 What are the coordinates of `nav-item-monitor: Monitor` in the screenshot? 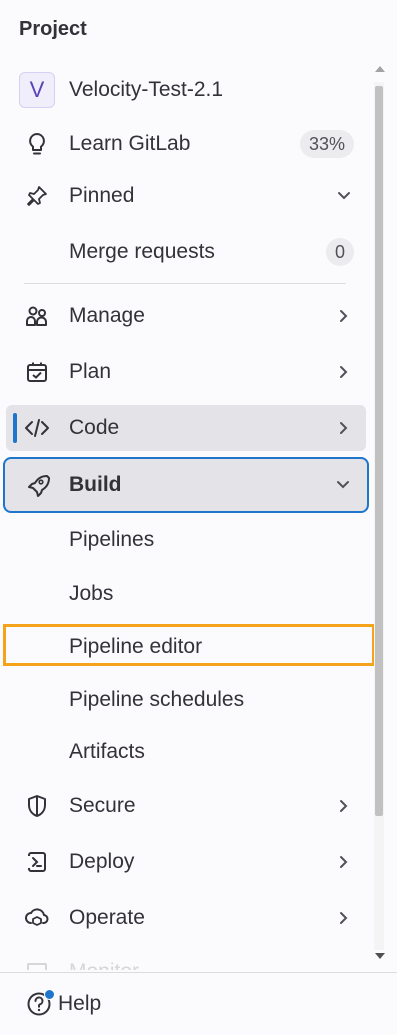 It's located at (186, 959).